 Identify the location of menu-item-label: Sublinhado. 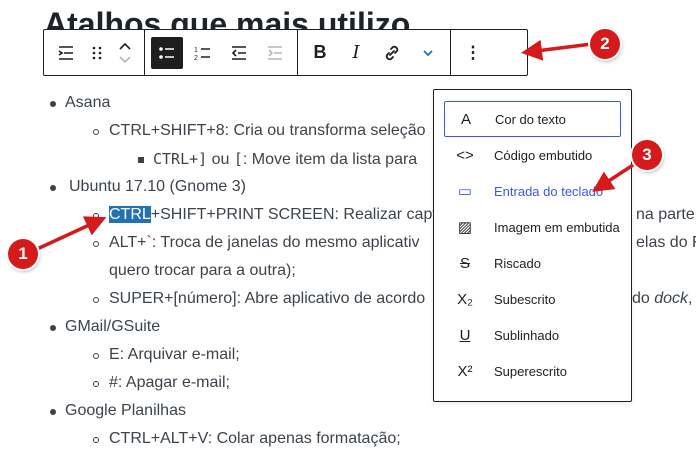
(527, 335).